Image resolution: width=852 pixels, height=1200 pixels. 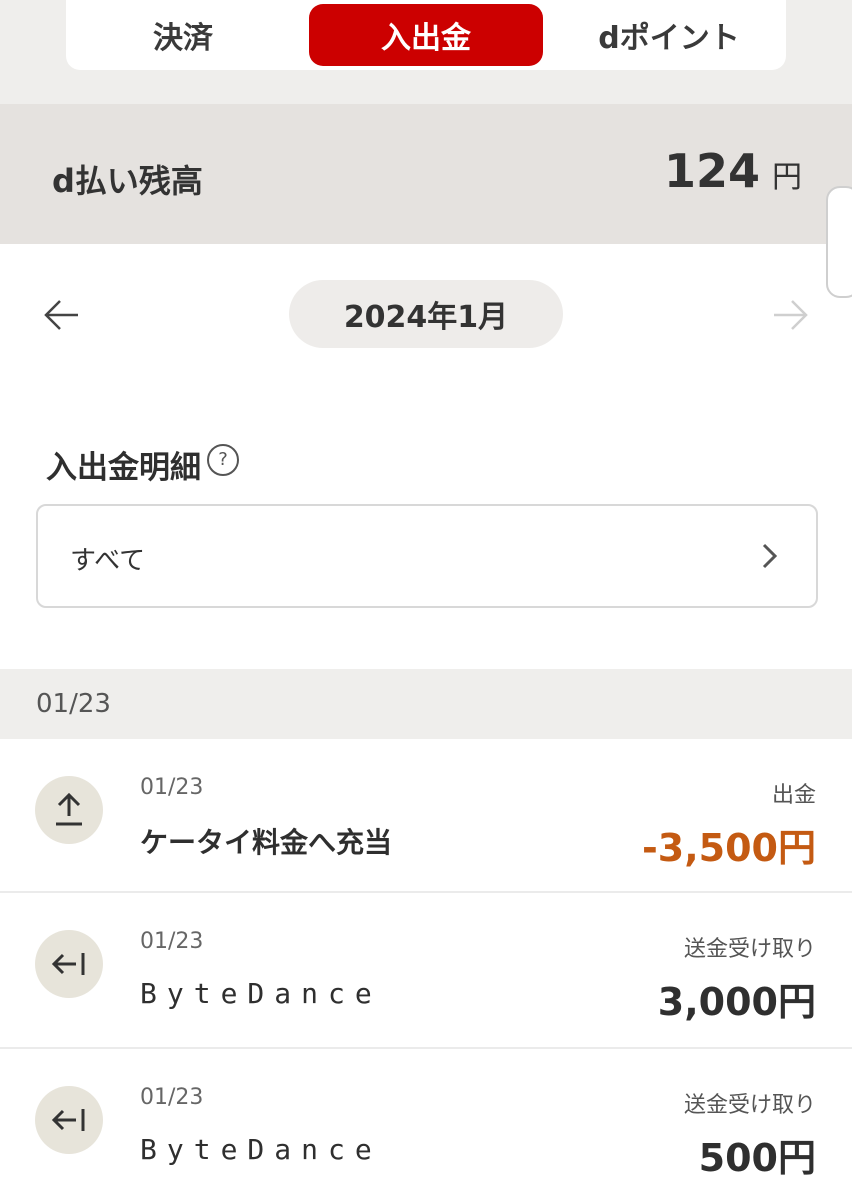 What do you see at coordinates (711, 171) in the screenshot?
I see `balance-value: 124` at bounding box center [711, 171].